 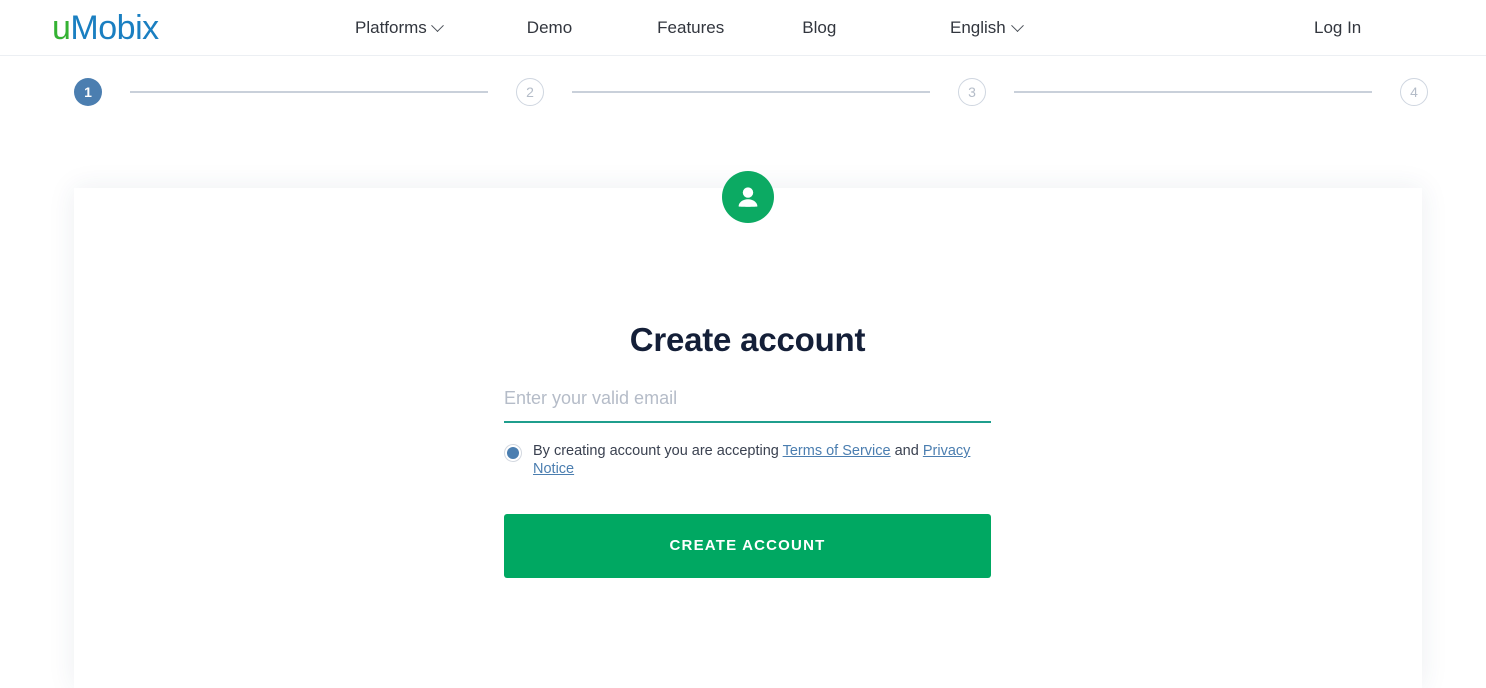 I want to click on email-field-wrapper, so click(x=747, y=405).